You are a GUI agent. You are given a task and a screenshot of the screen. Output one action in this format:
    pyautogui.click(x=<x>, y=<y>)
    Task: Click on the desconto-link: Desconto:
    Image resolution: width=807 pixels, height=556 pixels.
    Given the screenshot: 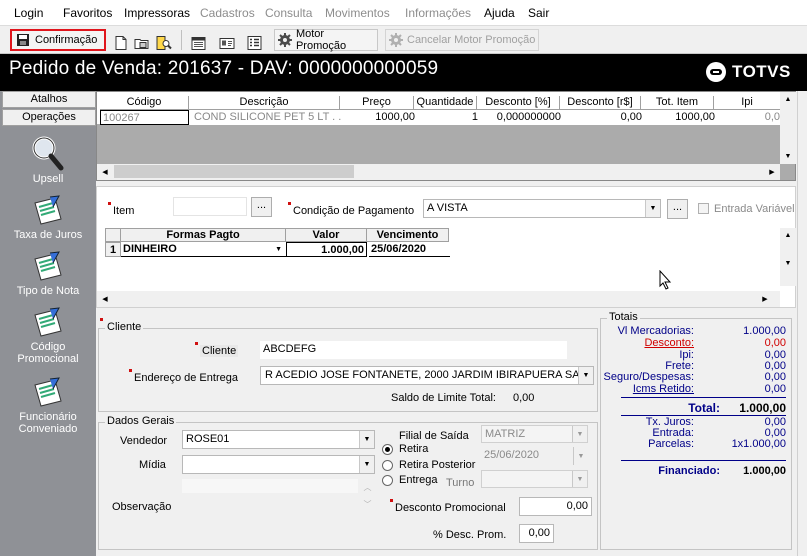 What is the action you would take?
    pyautogui.click(x=669, y=343)
    